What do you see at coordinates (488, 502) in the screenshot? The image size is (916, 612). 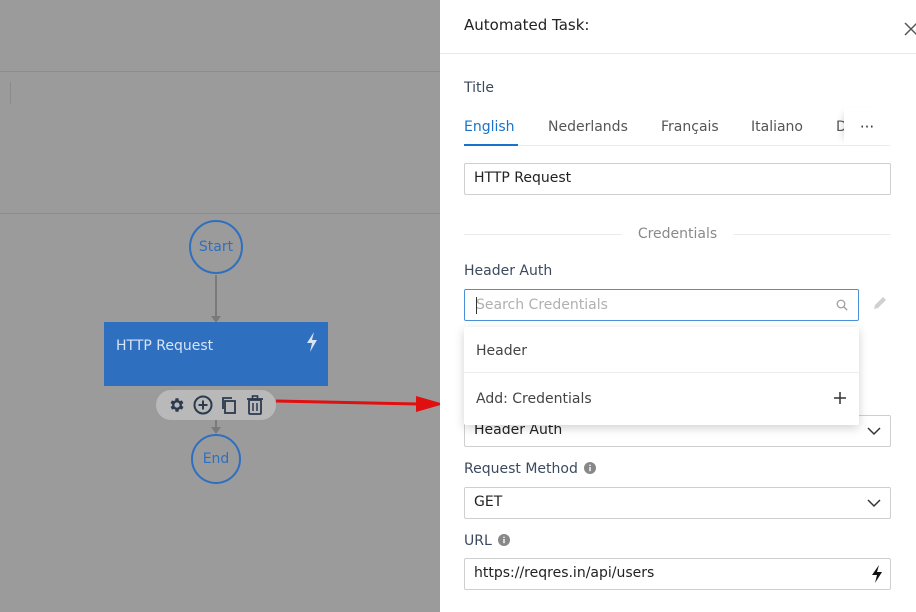 I see `request-method-value: GET` at bounding box center [488, 502].